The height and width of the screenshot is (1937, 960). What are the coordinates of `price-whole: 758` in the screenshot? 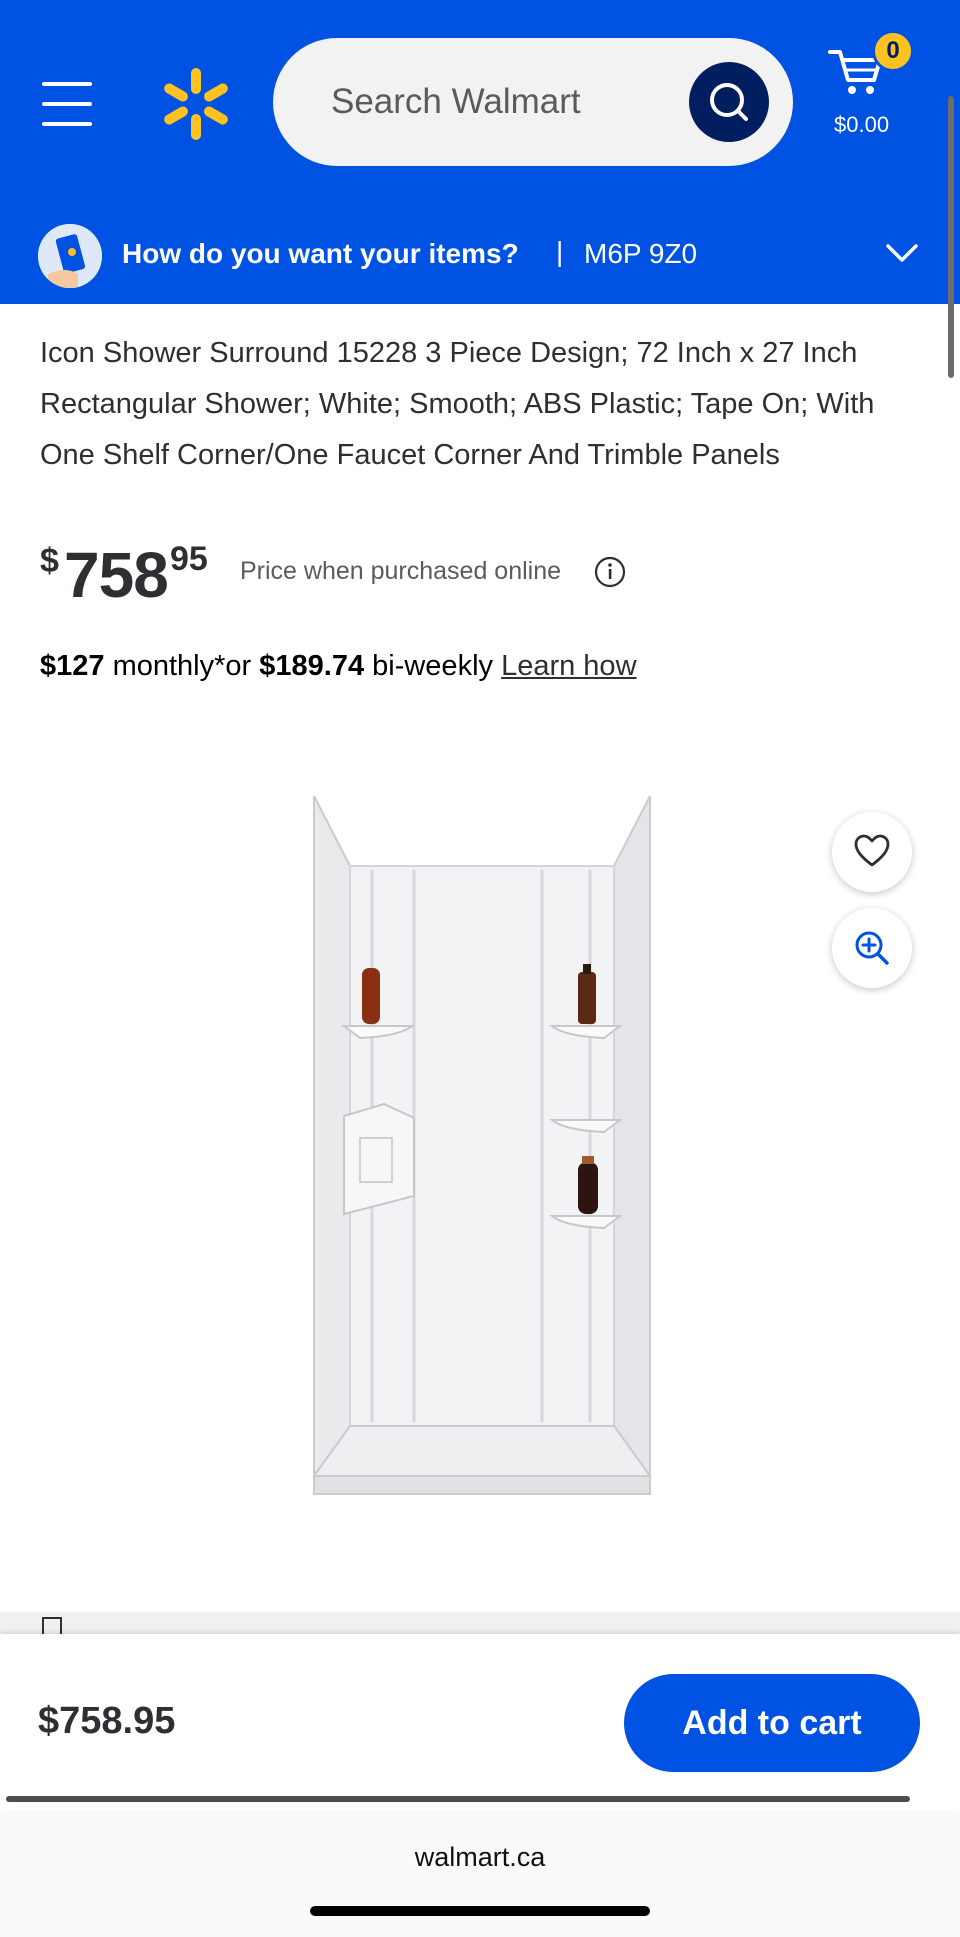 It's located at (116, 575).